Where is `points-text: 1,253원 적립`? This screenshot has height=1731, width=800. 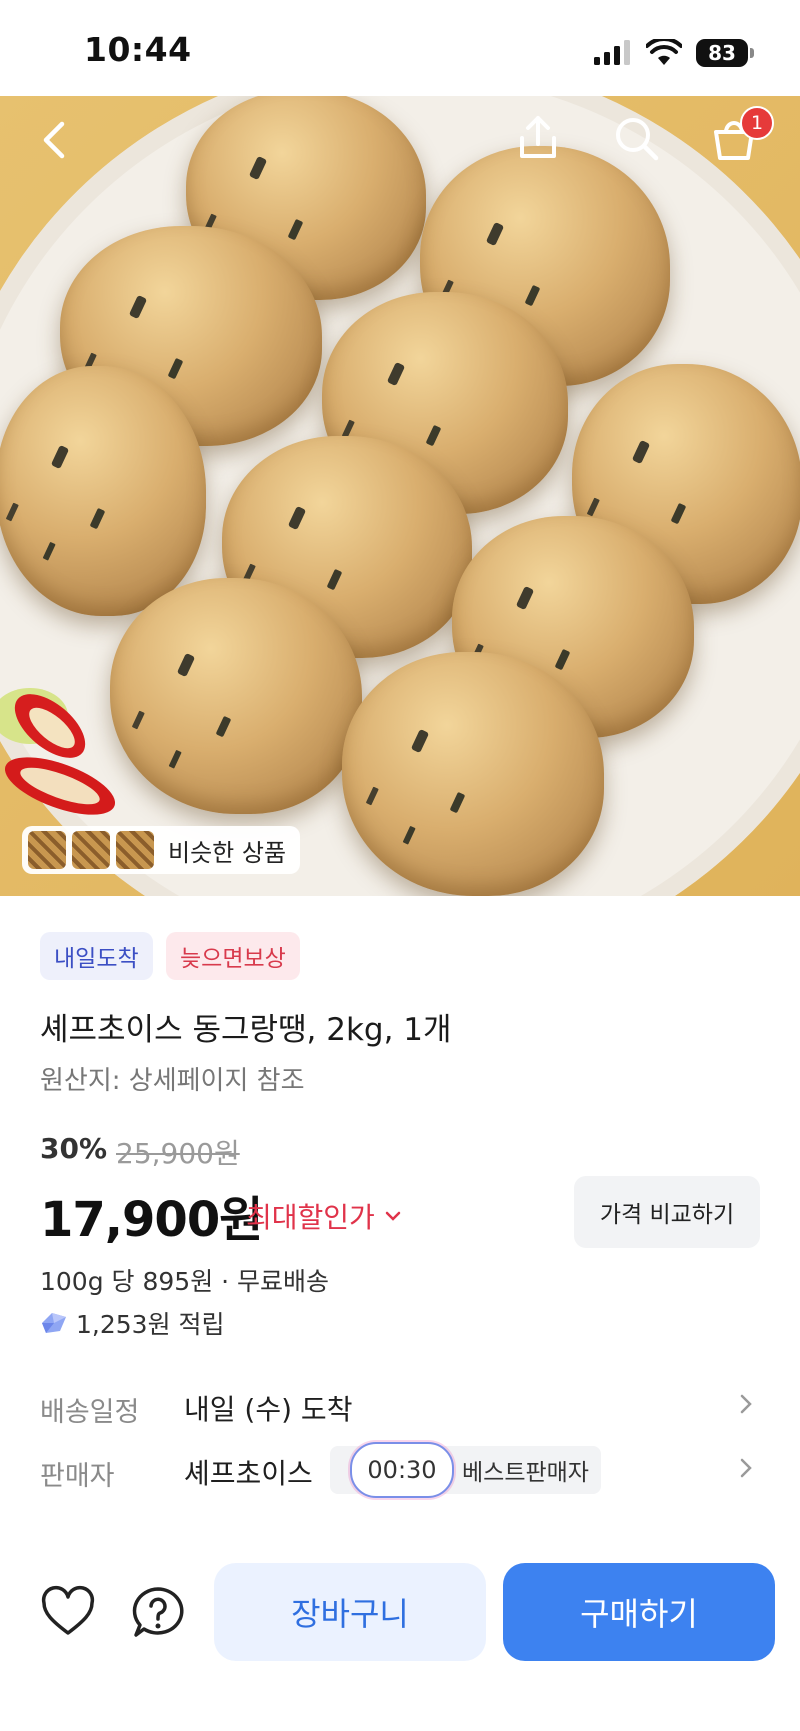
points-text: 1,253원 적립 is located at coordinates (150, 1324).